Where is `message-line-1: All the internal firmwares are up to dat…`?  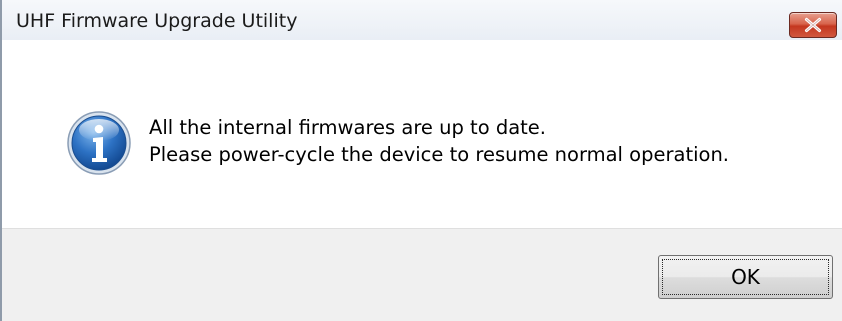
message-line-1: All the internal firmwares are up to dat… is located at coordinates (347, 127).